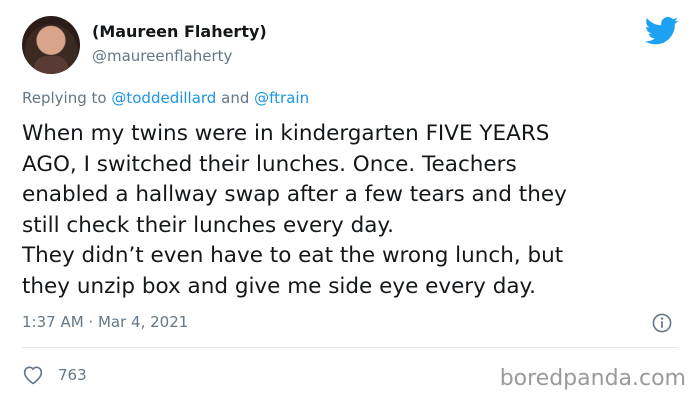 Image resolution: width=700 pixels, height=402 pixels. I want to click on avatar-shirt, so click(51, 65).